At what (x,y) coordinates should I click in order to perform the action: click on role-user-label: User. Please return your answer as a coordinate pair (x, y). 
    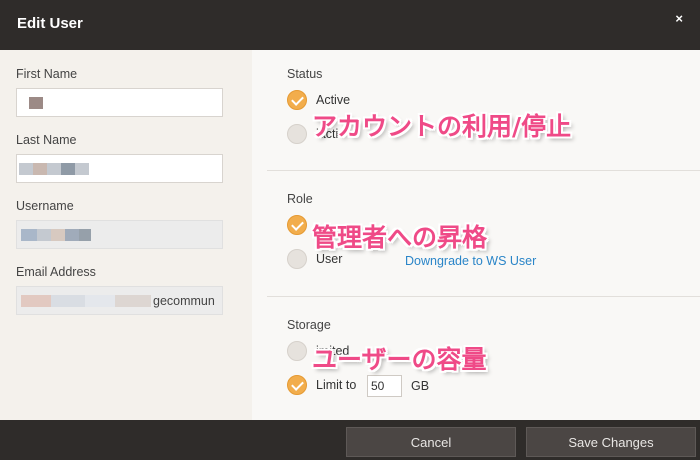
    Looking at the image, I should click on (329, 259).